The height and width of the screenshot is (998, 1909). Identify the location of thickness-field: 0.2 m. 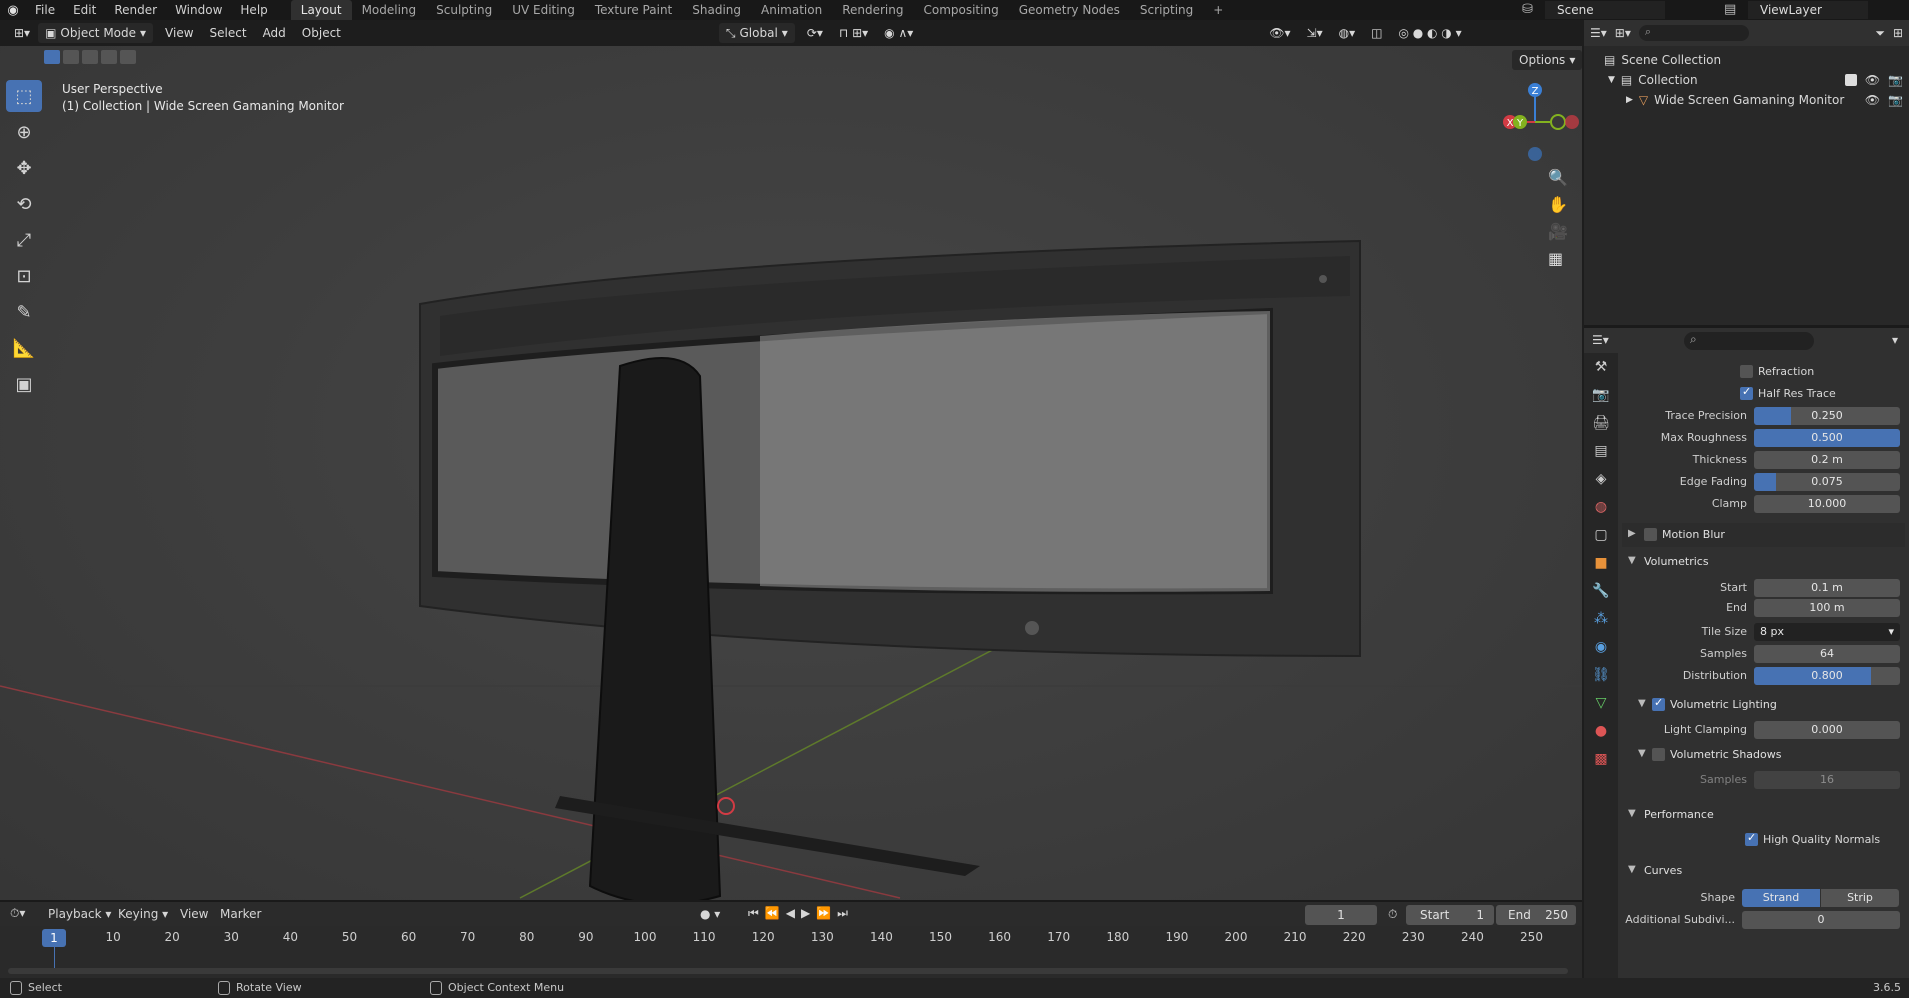
(1827, 460).